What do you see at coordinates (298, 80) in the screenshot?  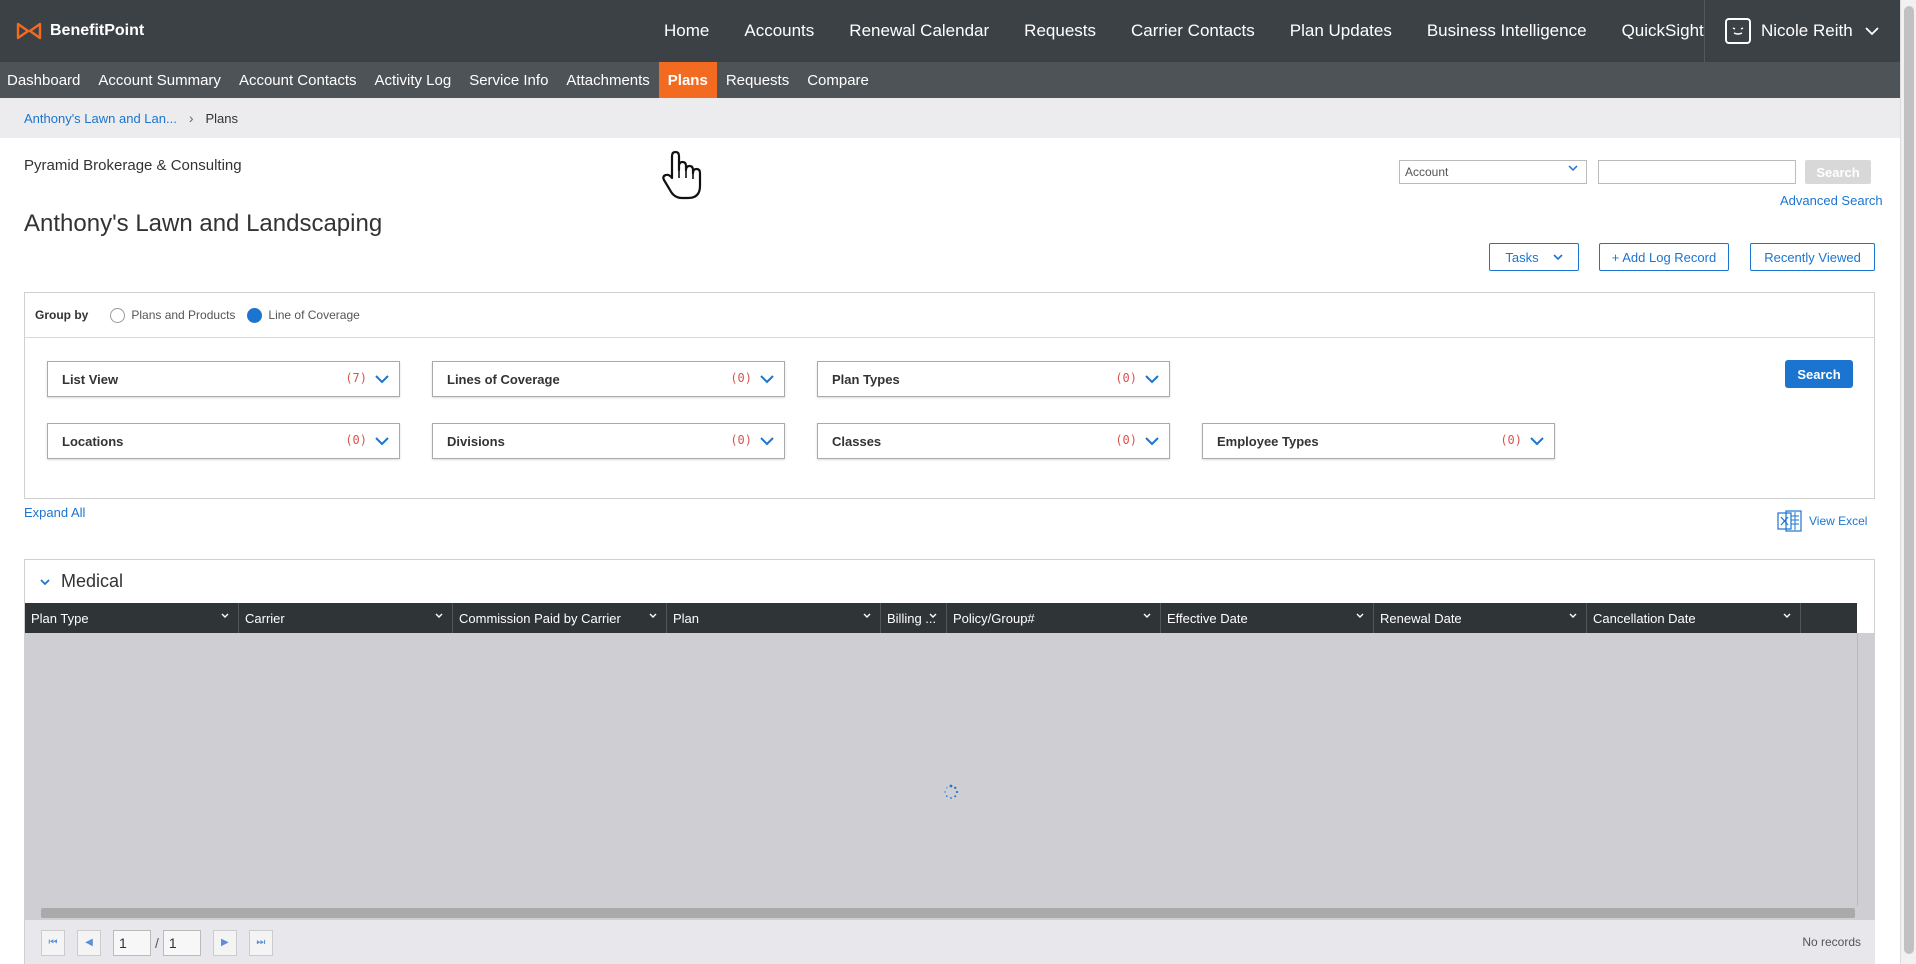 I see `tab-account-contacts: Account Contacts` at bounding box center [298, 80].